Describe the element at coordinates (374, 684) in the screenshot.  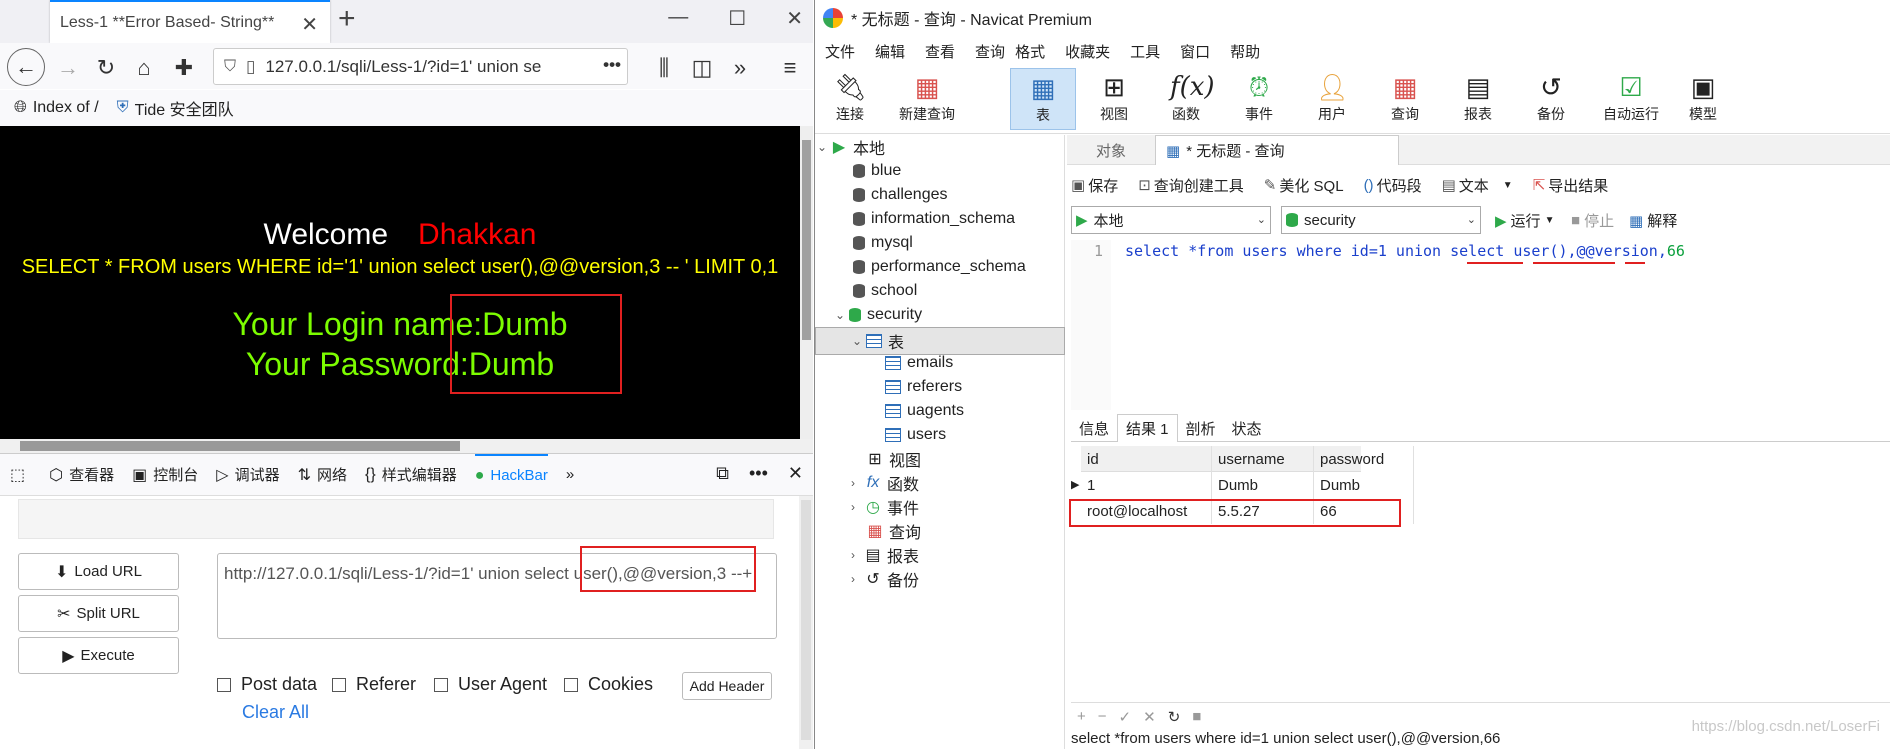
I see `referer-checkbox: Referer` at that location.